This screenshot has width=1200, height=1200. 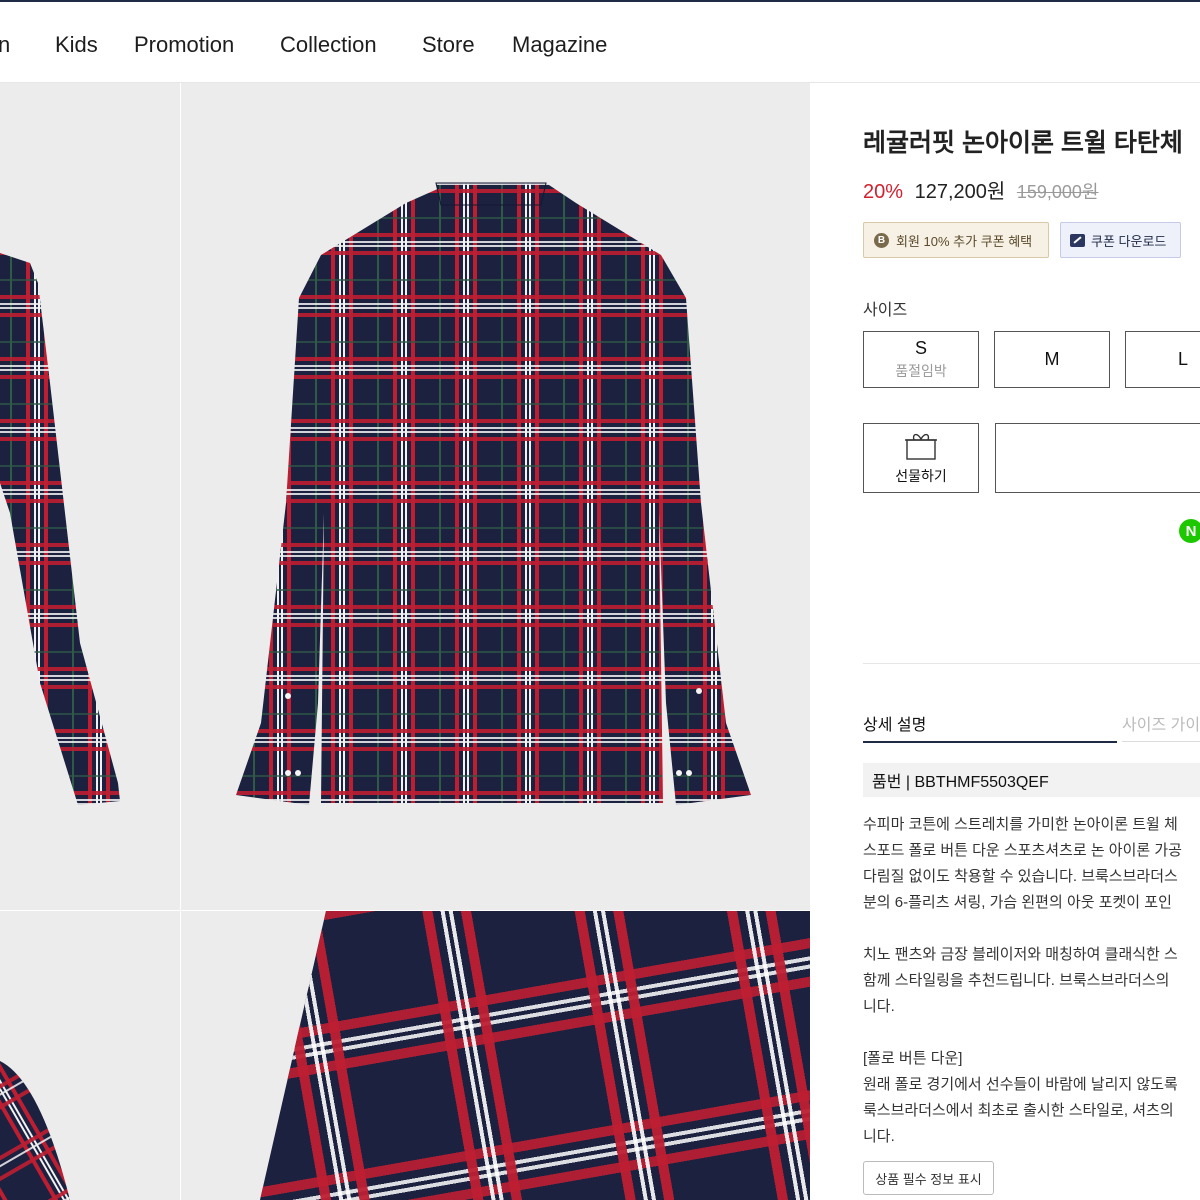 I want to click on description-line: 수피마 코튼에 스트레치를 가미한 논아이론 트윌 체, so click(x=1020, y=824).